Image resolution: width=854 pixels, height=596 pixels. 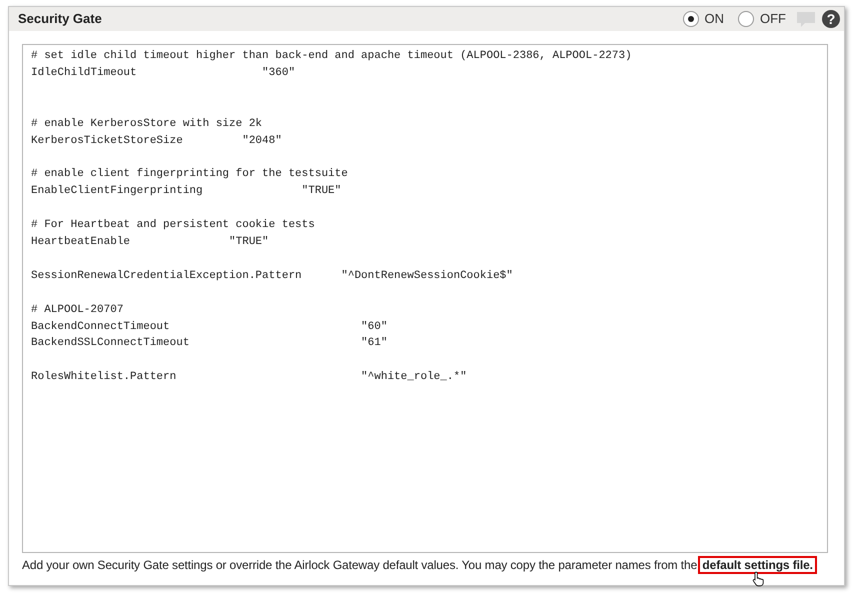 I want to click on help-text: Add your own Security Gate settings or override the Airlock Gateway default values. You may copy the parameter names from the default settings file., so click(x=426, y=565).